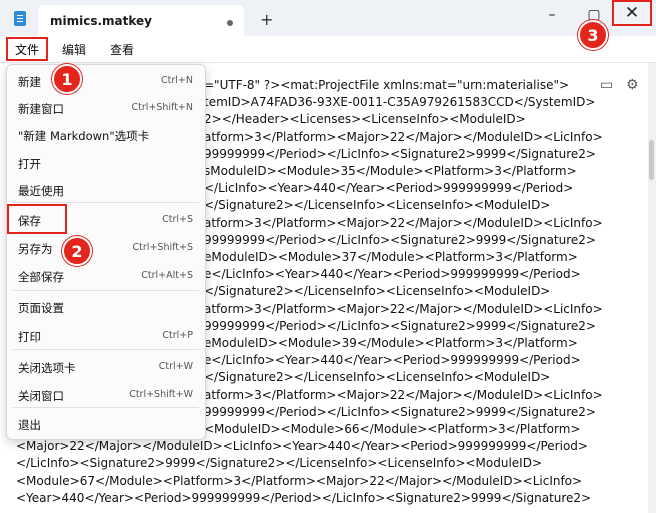  What do you see at coordinates (106, 109) in the screenshot?
I see `file-menu-item: 新建窗口 Ctrl+Shift+N` at bounding box center [106, 109].